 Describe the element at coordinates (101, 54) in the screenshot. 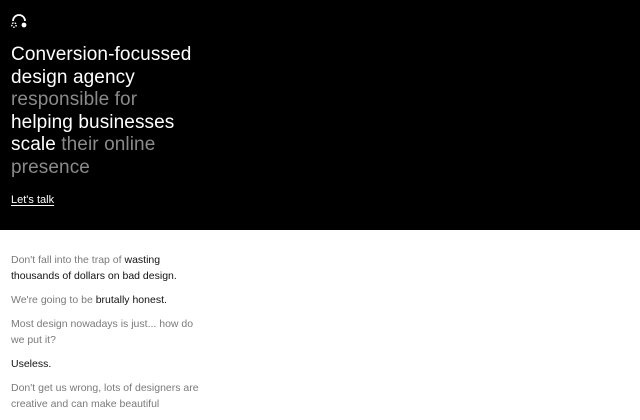

I see `headline-line-1: Conversion-focussed` at that location.